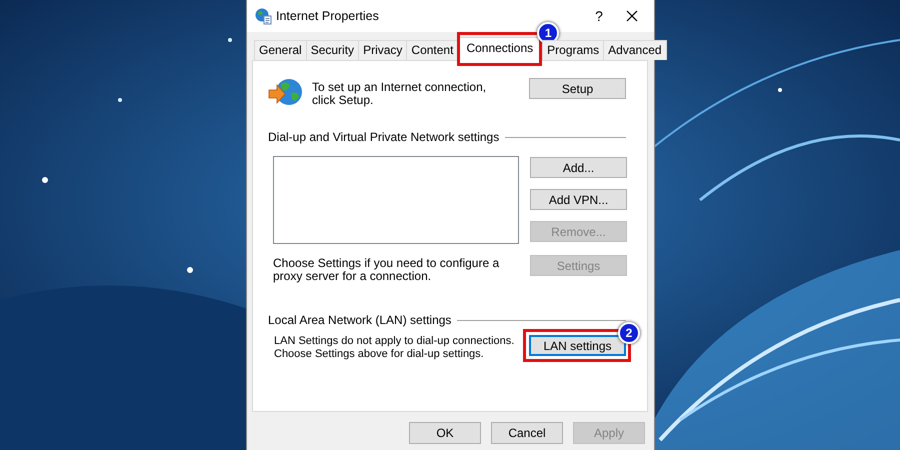 Image resolution: width=900 pixels, height=450 pixels. I want to click on globe-icon, so click(263, 16).